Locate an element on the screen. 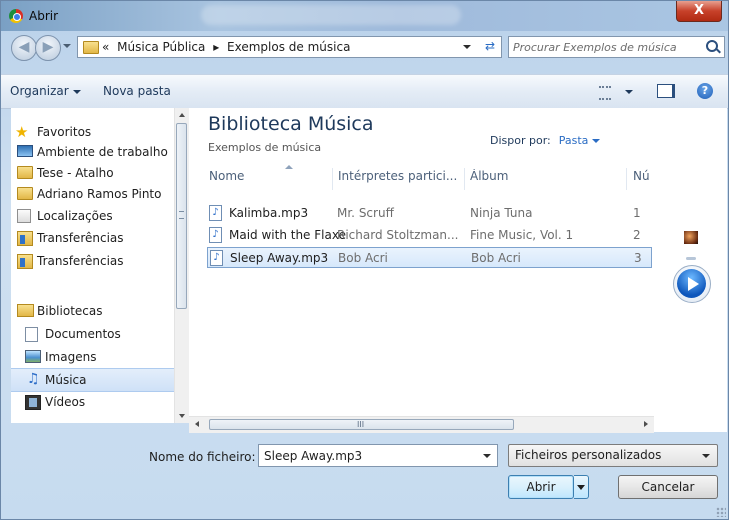  resize-grip-icon is located at coordinates (721, 512).